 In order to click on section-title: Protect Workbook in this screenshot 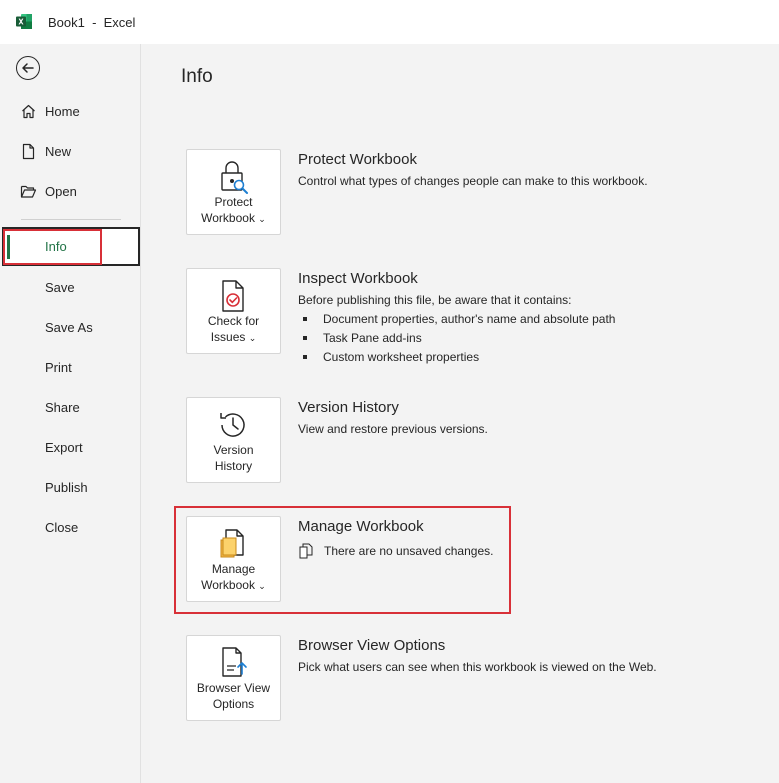, I will do `click(357, 159)`.